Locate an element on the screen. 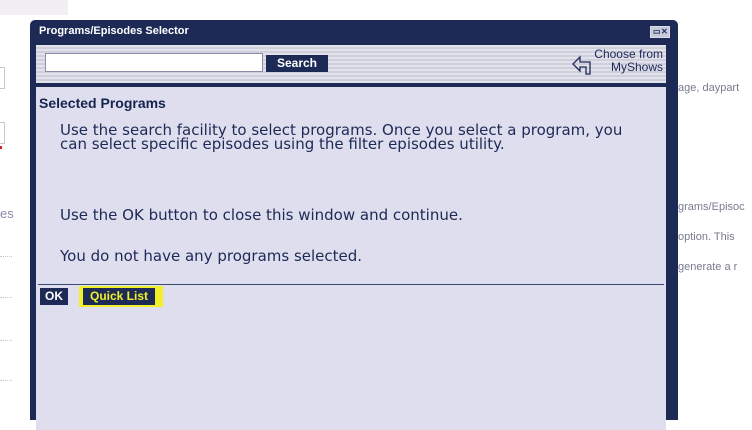 The image size is (752, 430). myshows-line2: MyShows is located at coordinates (636, 67).